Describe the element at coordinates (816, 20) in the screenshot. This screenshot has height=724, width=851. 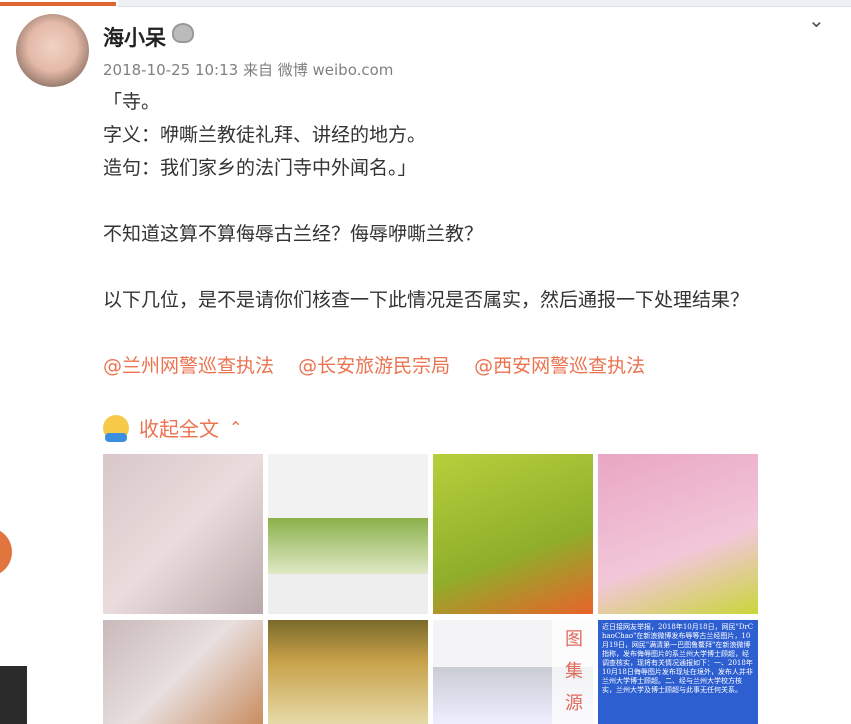
I see `chevron-down-icon: ⌄` at that location.